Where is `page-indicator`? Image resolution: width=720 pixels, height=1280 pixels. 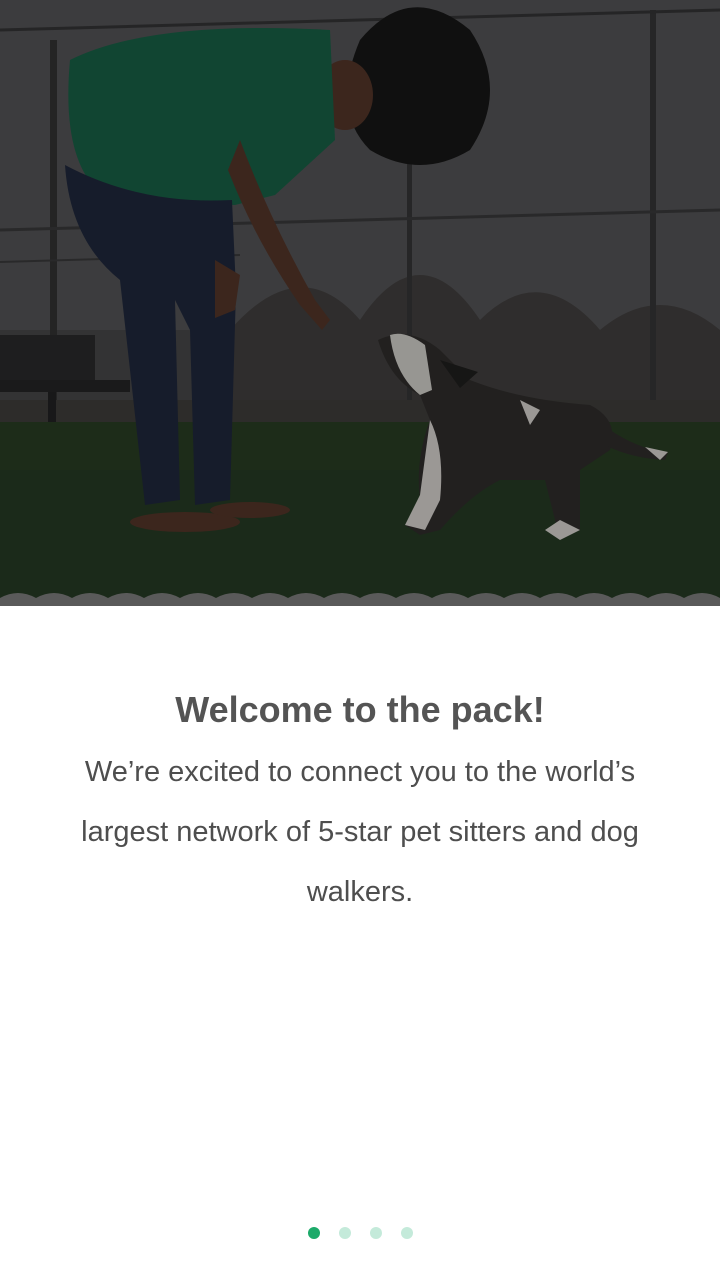
page-indicator is located at coordinates (360, 1235).